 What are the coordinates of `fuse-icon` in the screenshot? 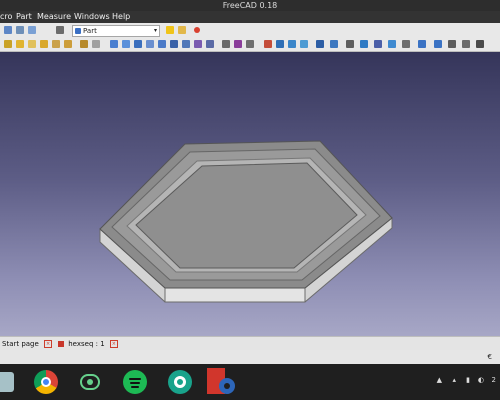 It's located at (292, 44).